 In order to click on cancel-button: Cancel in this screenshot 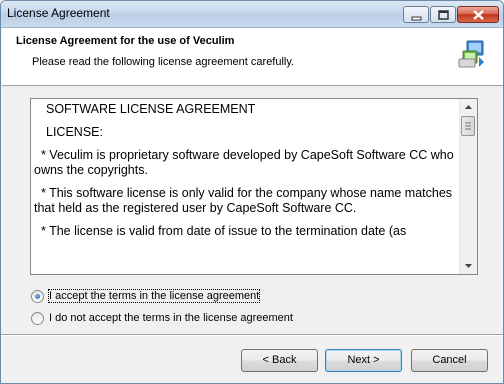, I will do `click(449, 360)`.